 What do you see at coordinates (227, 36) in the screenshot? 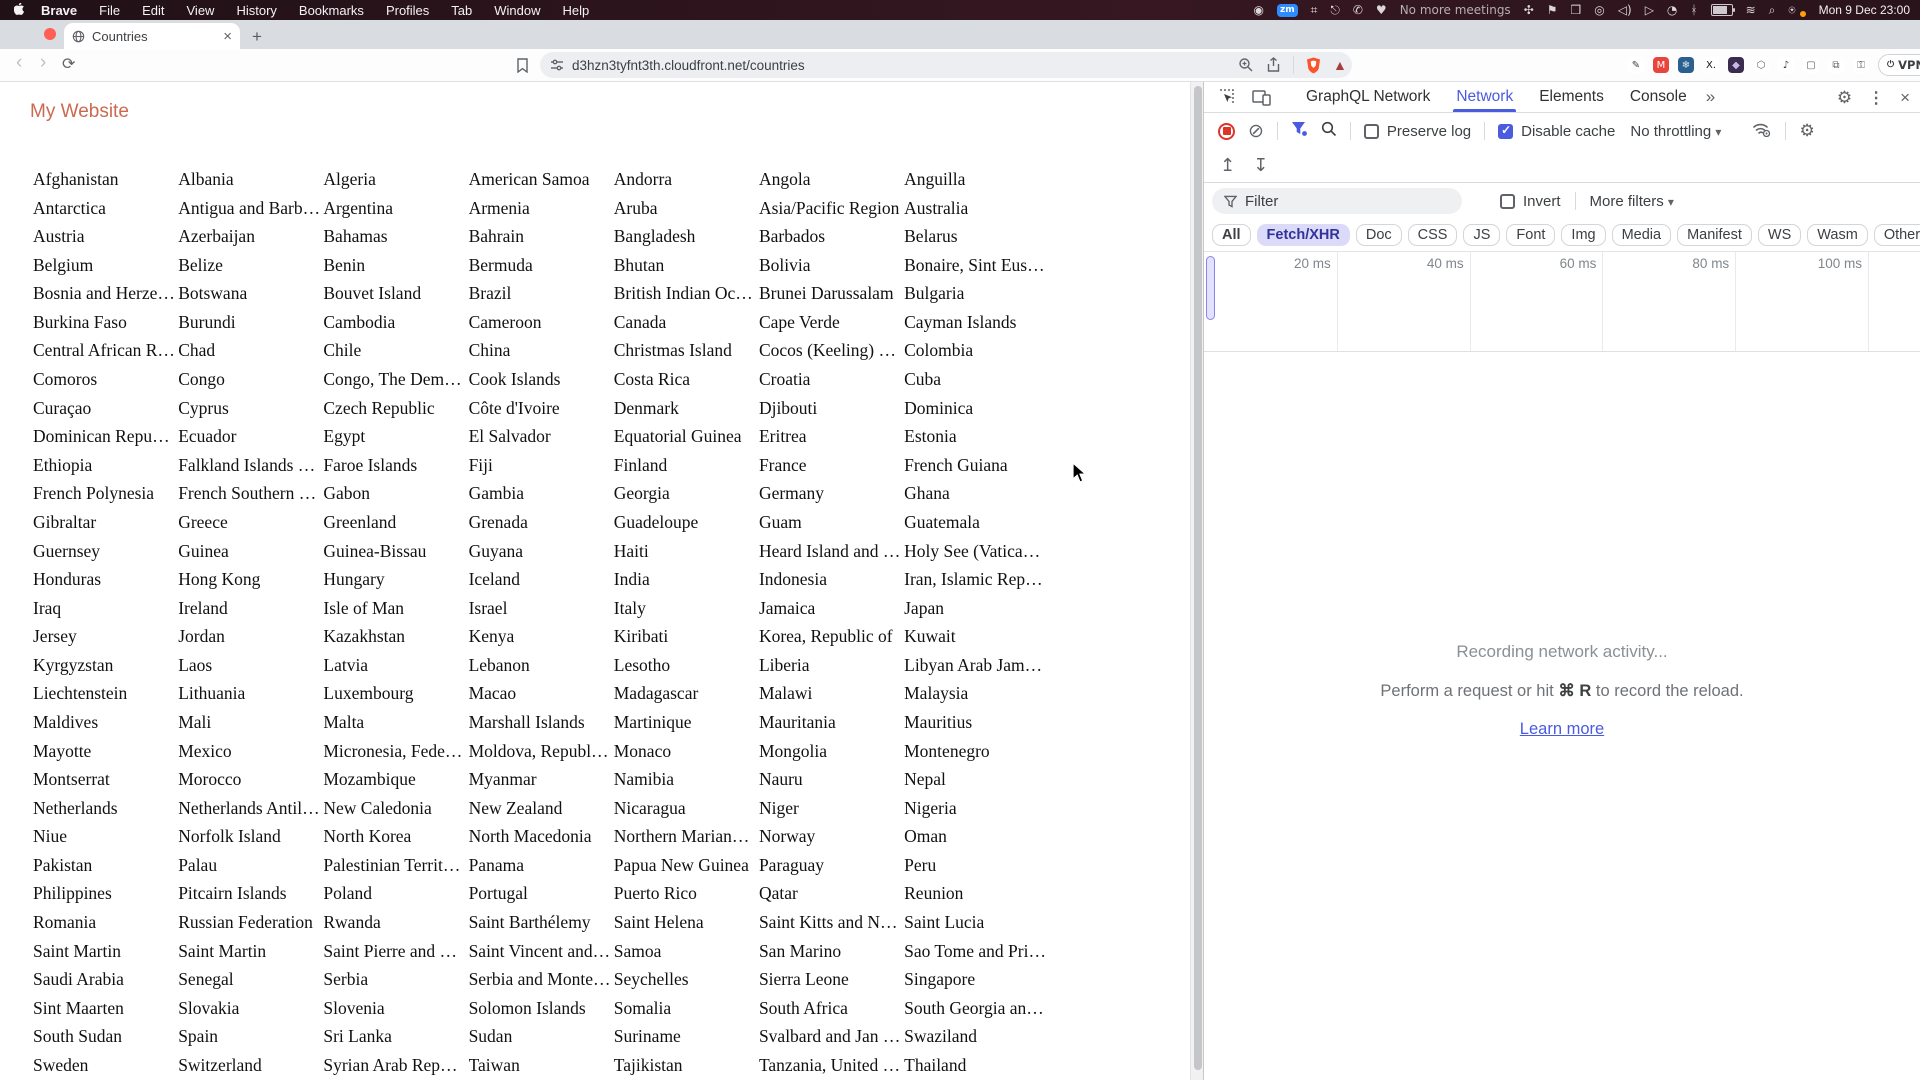
I see `tab-close-icon: ×` at bounding box center [227, 36].